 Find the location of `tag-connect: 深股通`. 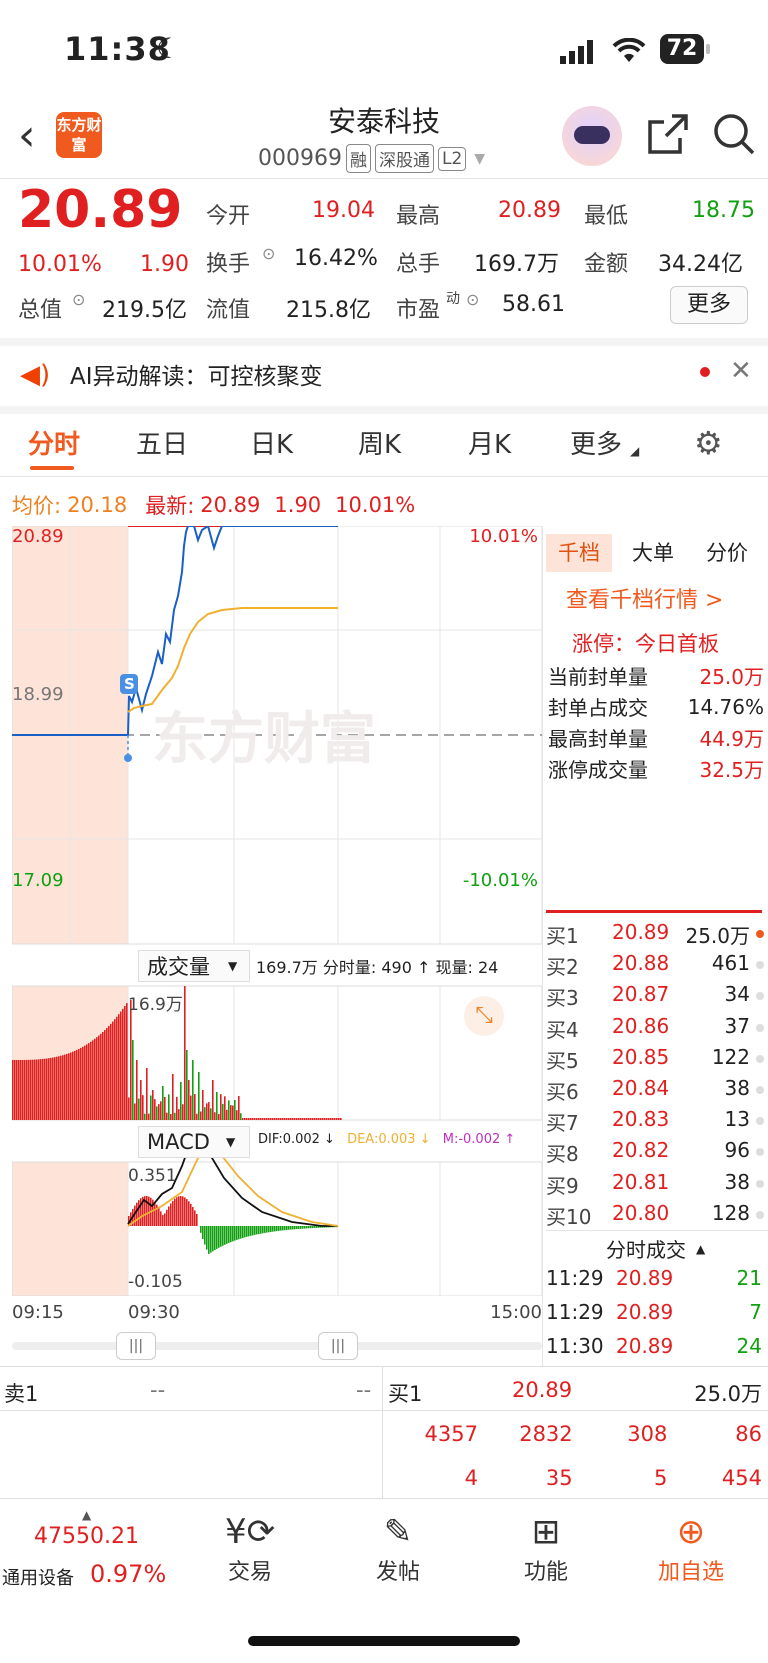

tag-connect: 深股通 is located at coordinates (404, 158).